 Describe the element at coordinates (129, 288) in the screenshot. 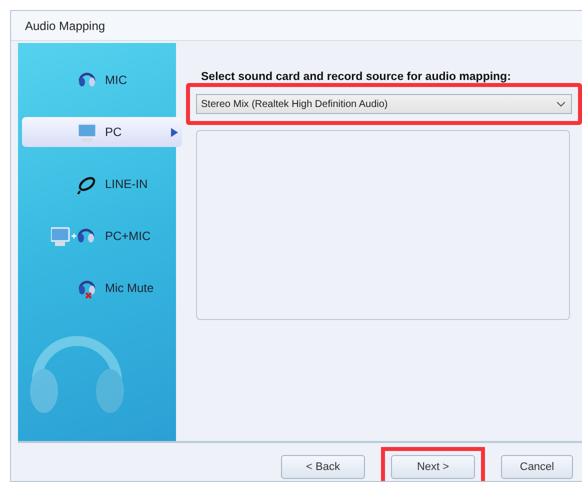

I see `sidebar-item-label: Mic Mute` at that location.